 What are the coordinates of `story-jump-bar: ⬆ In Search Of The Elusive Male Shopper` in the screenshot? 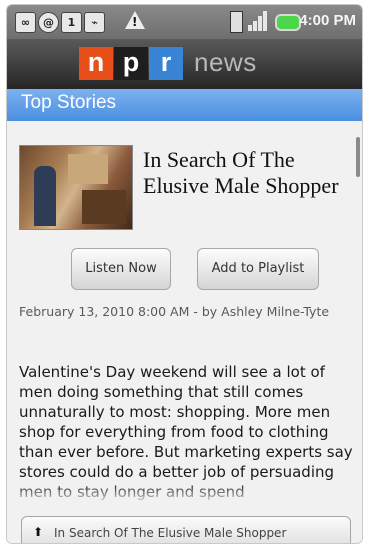 It's located at (186, 529).